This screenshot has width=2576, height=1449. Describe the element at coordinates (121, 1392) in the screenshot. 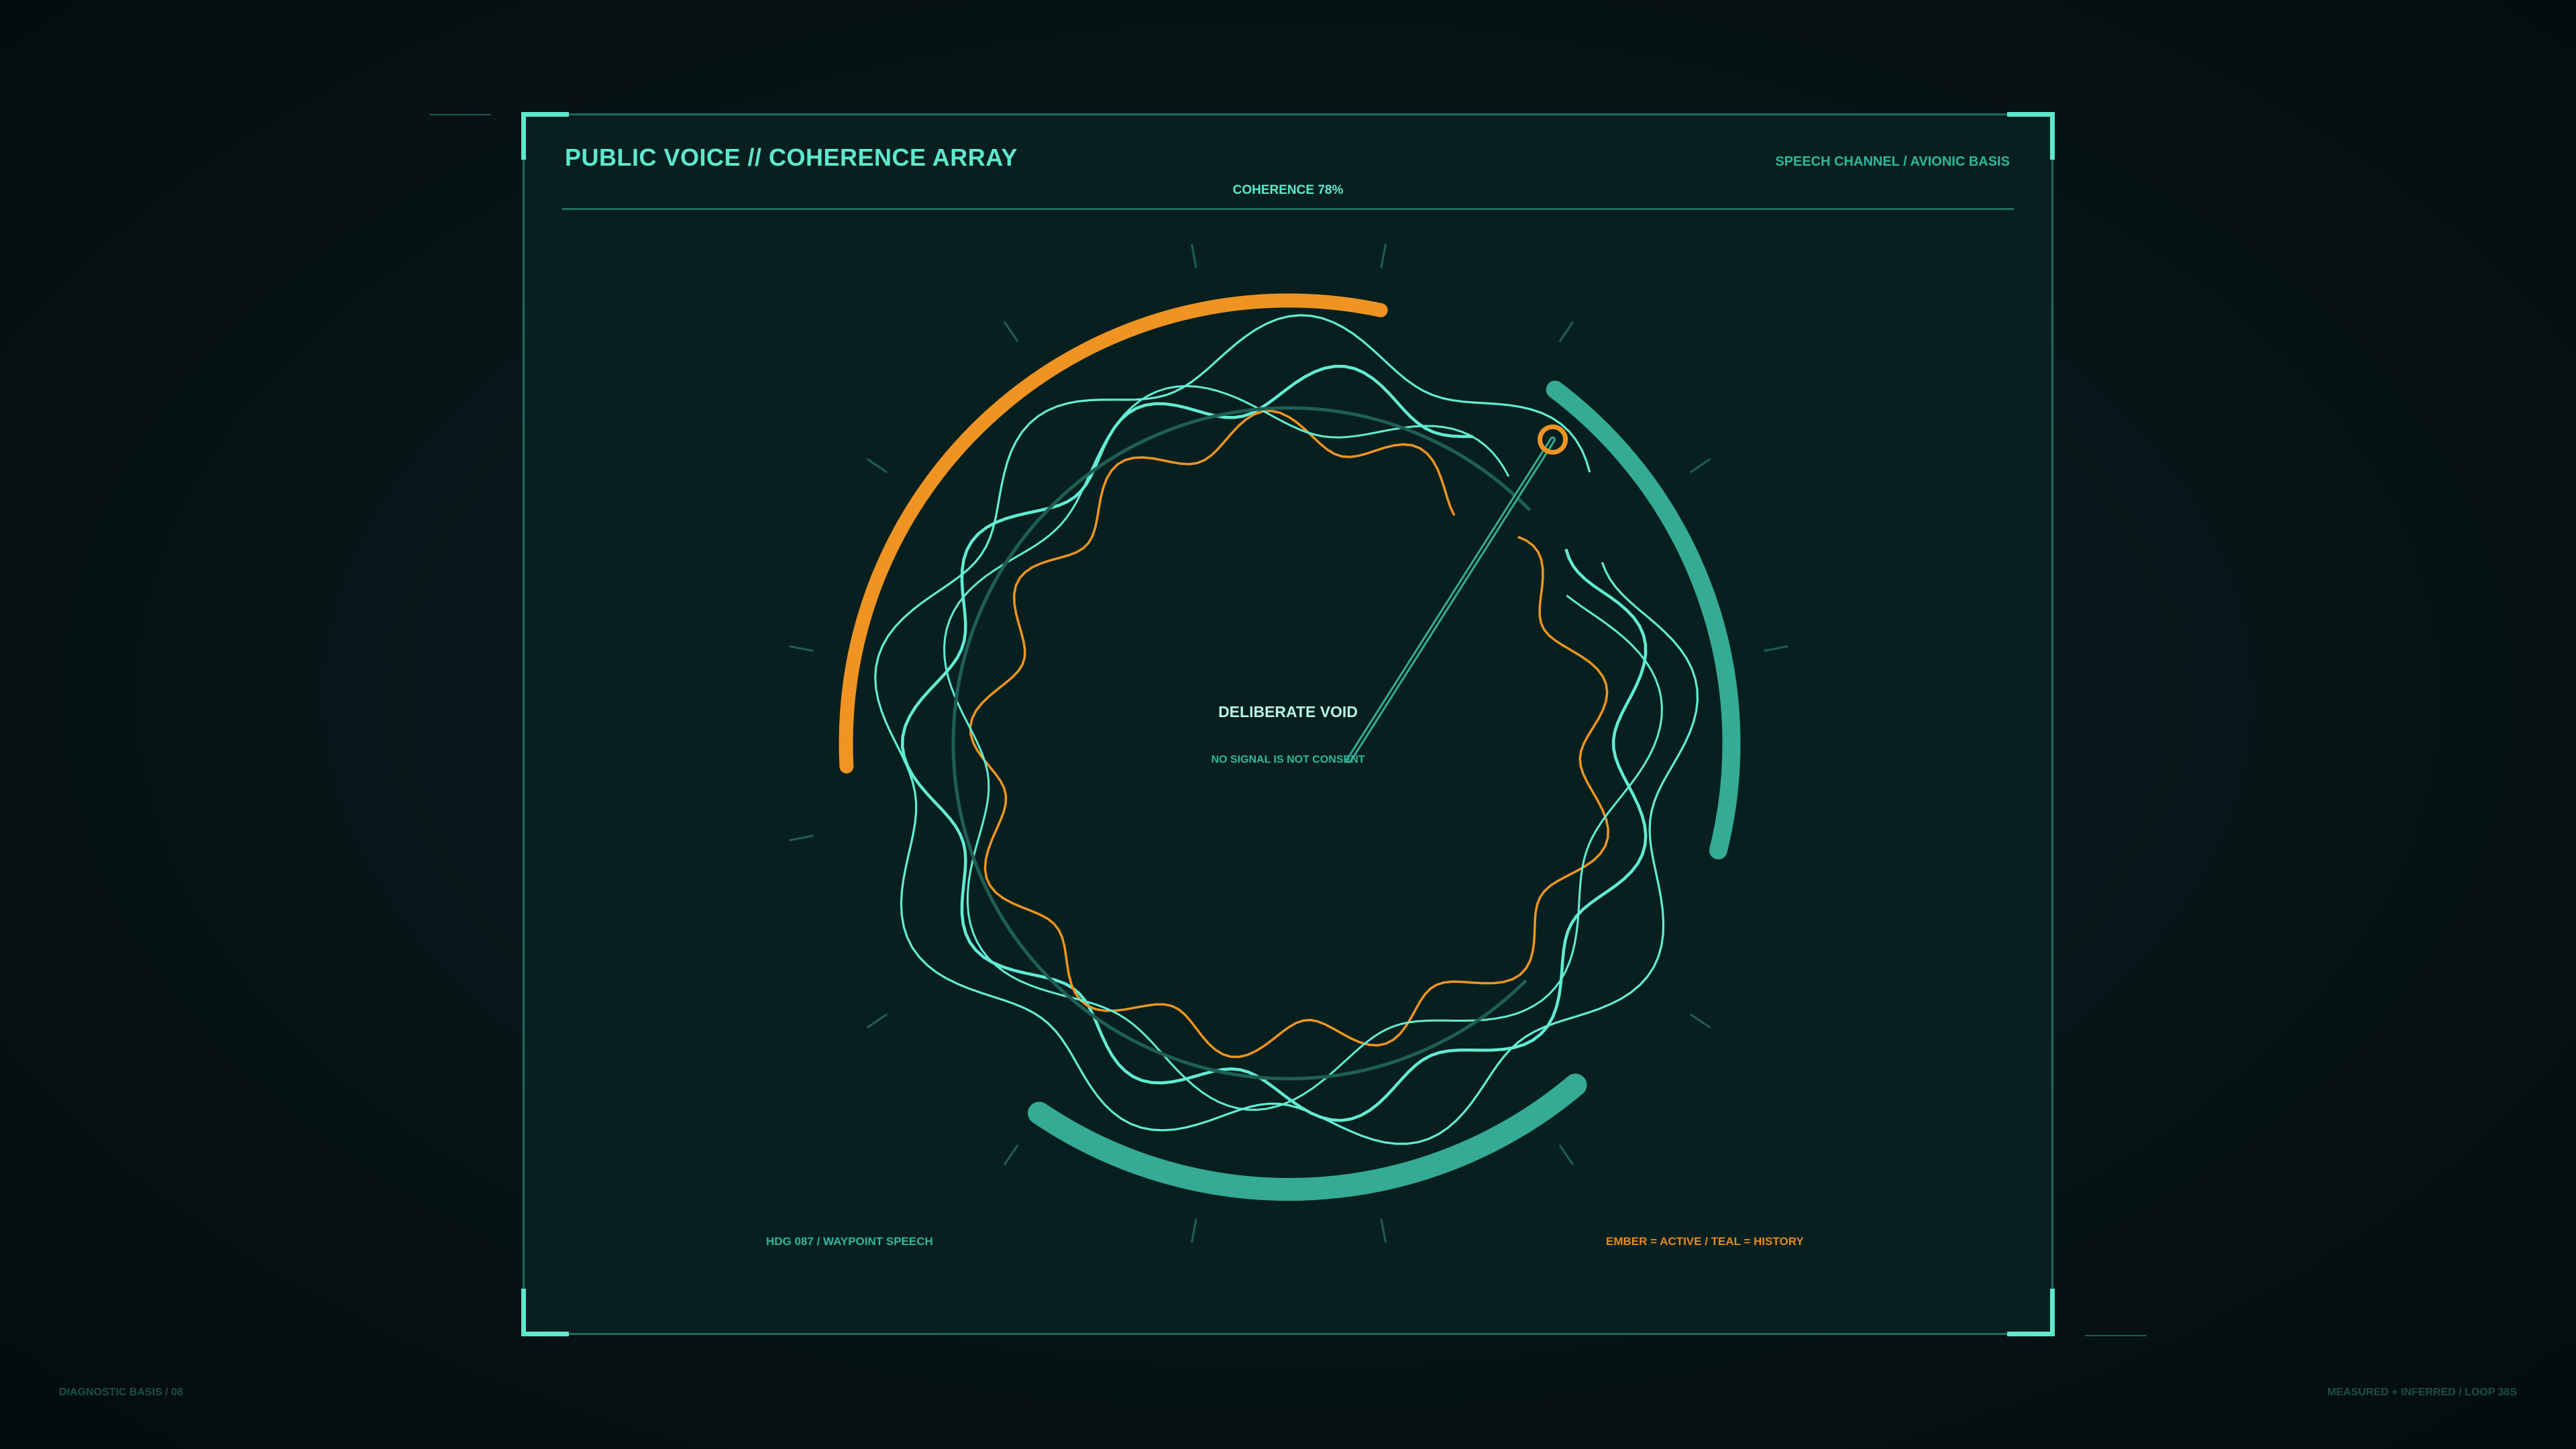

I see `page-caption-left: DIAGNOSTIC BASIS / 08` at that location.